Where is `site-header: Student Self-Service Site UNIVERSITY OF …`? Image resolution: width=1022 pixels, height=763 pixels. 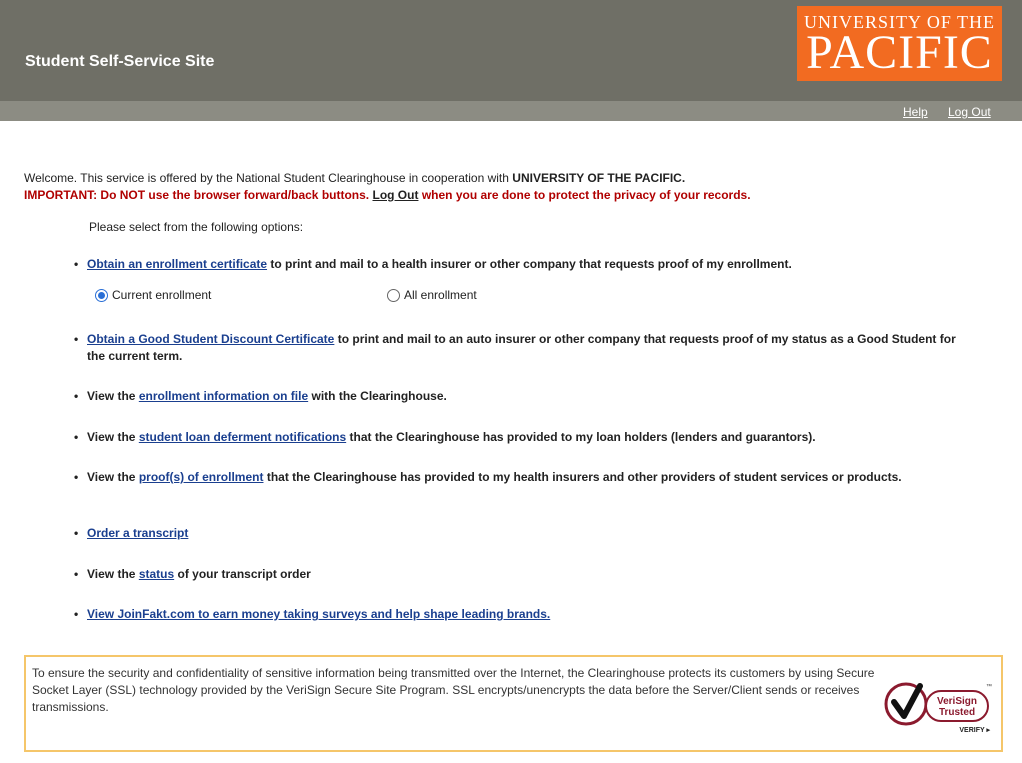 site-header: Student Self-Service Site UNIVERSITY OF … is located at coordinates (511, 50).